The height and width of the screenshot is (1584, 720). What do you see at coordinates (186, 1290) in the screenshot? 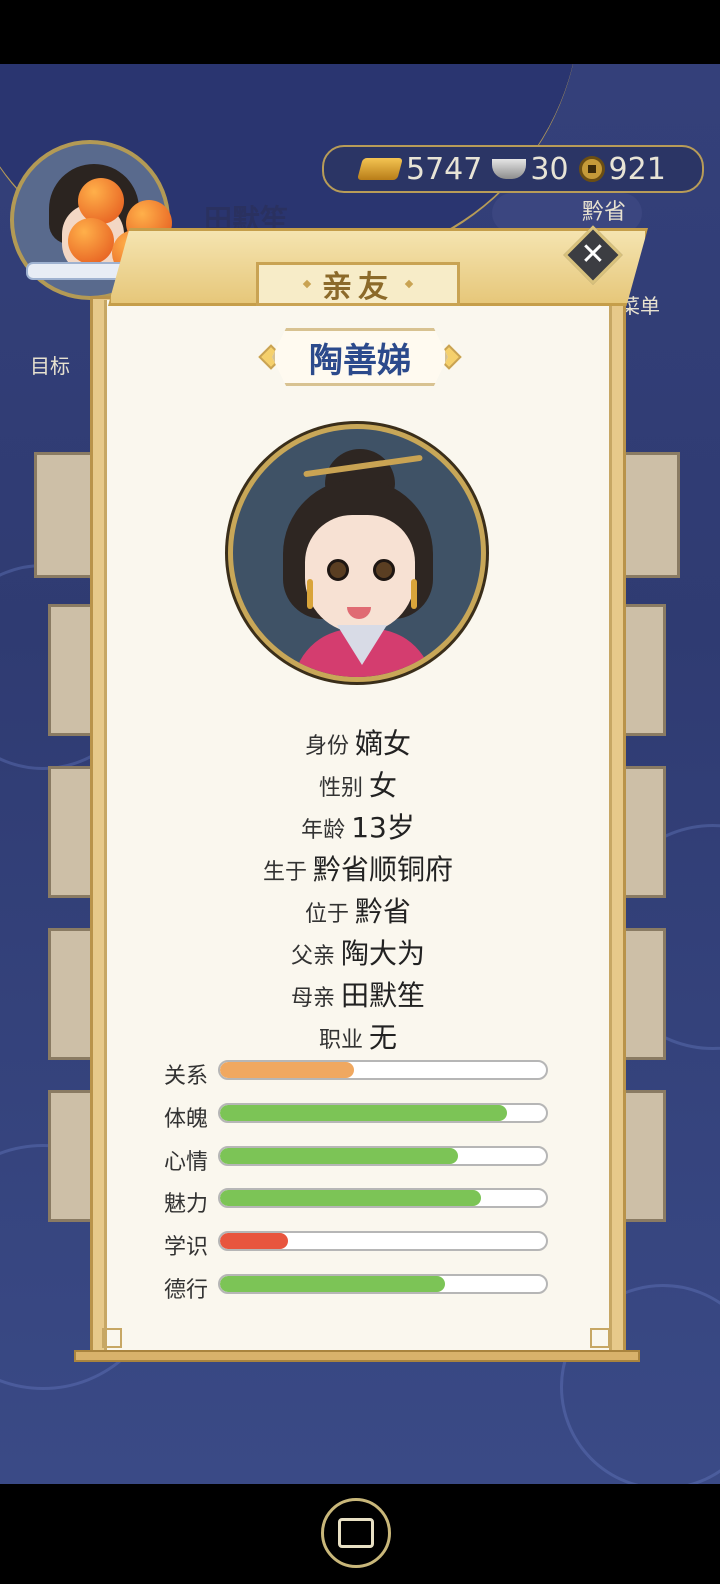
I see `stat-label-virtue: 德行` at bounding box center [186, 1290].